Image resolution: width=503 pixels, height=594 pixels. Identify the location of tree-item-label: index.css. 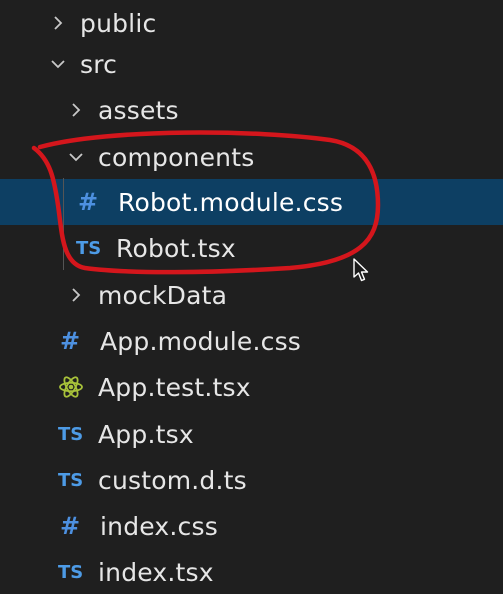
(159, 526).